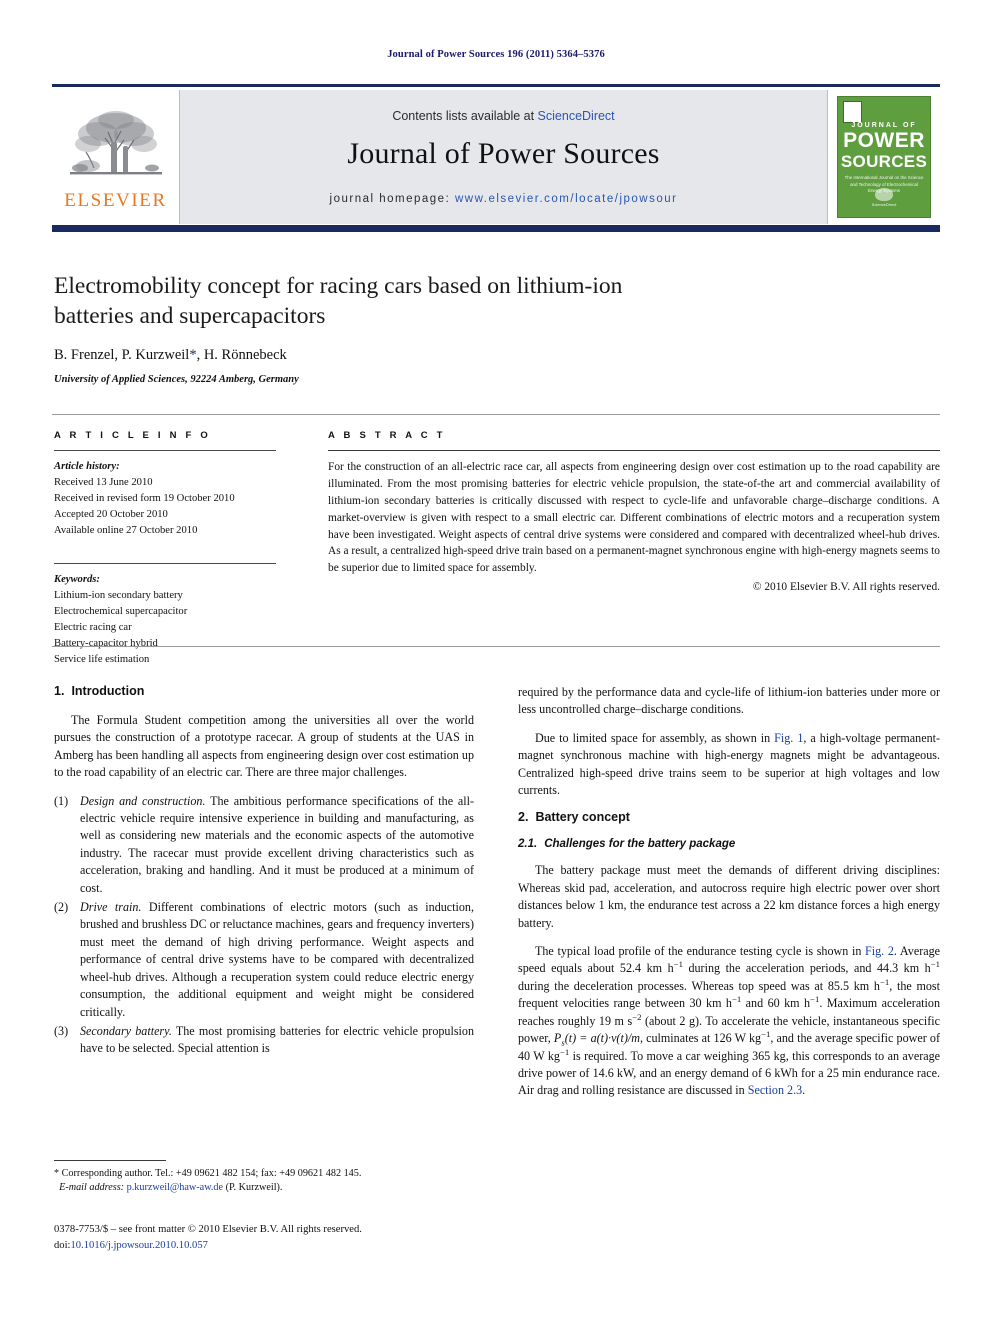 The width and height of the screenshot is (992, 1323). I want to click on footnote-rule, so click(110, 1160).